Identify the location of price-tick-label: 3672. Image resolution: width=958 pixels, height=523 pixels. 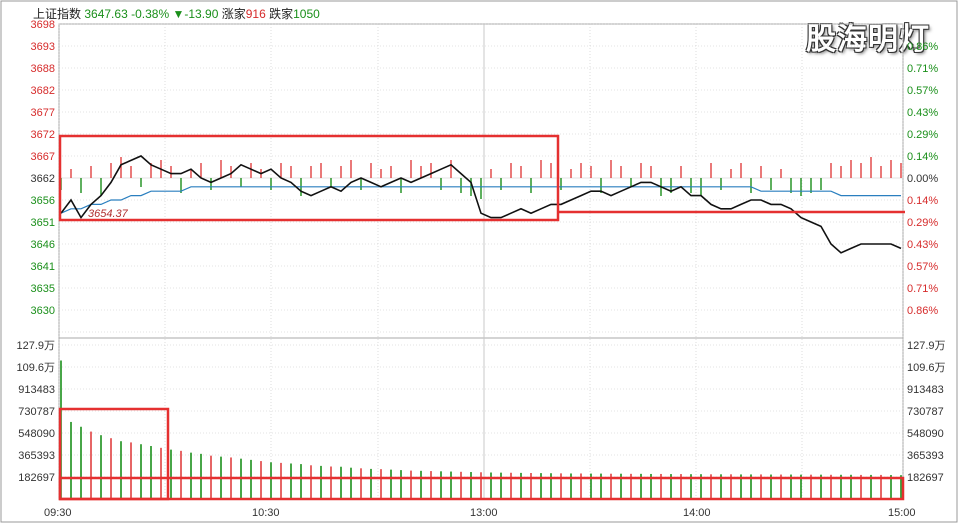
(43, 135).